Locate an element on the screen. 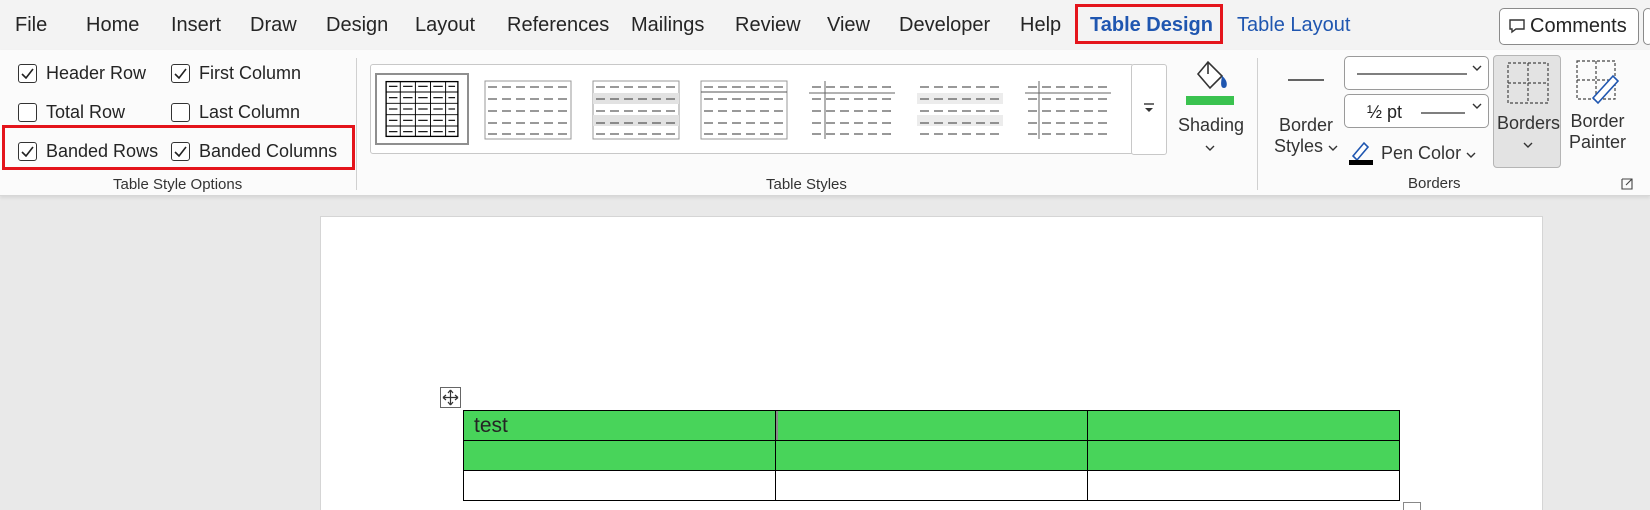 This screenshot has width=1650, height=510. line-style-dropdown is located at coordinates (1416, 73).